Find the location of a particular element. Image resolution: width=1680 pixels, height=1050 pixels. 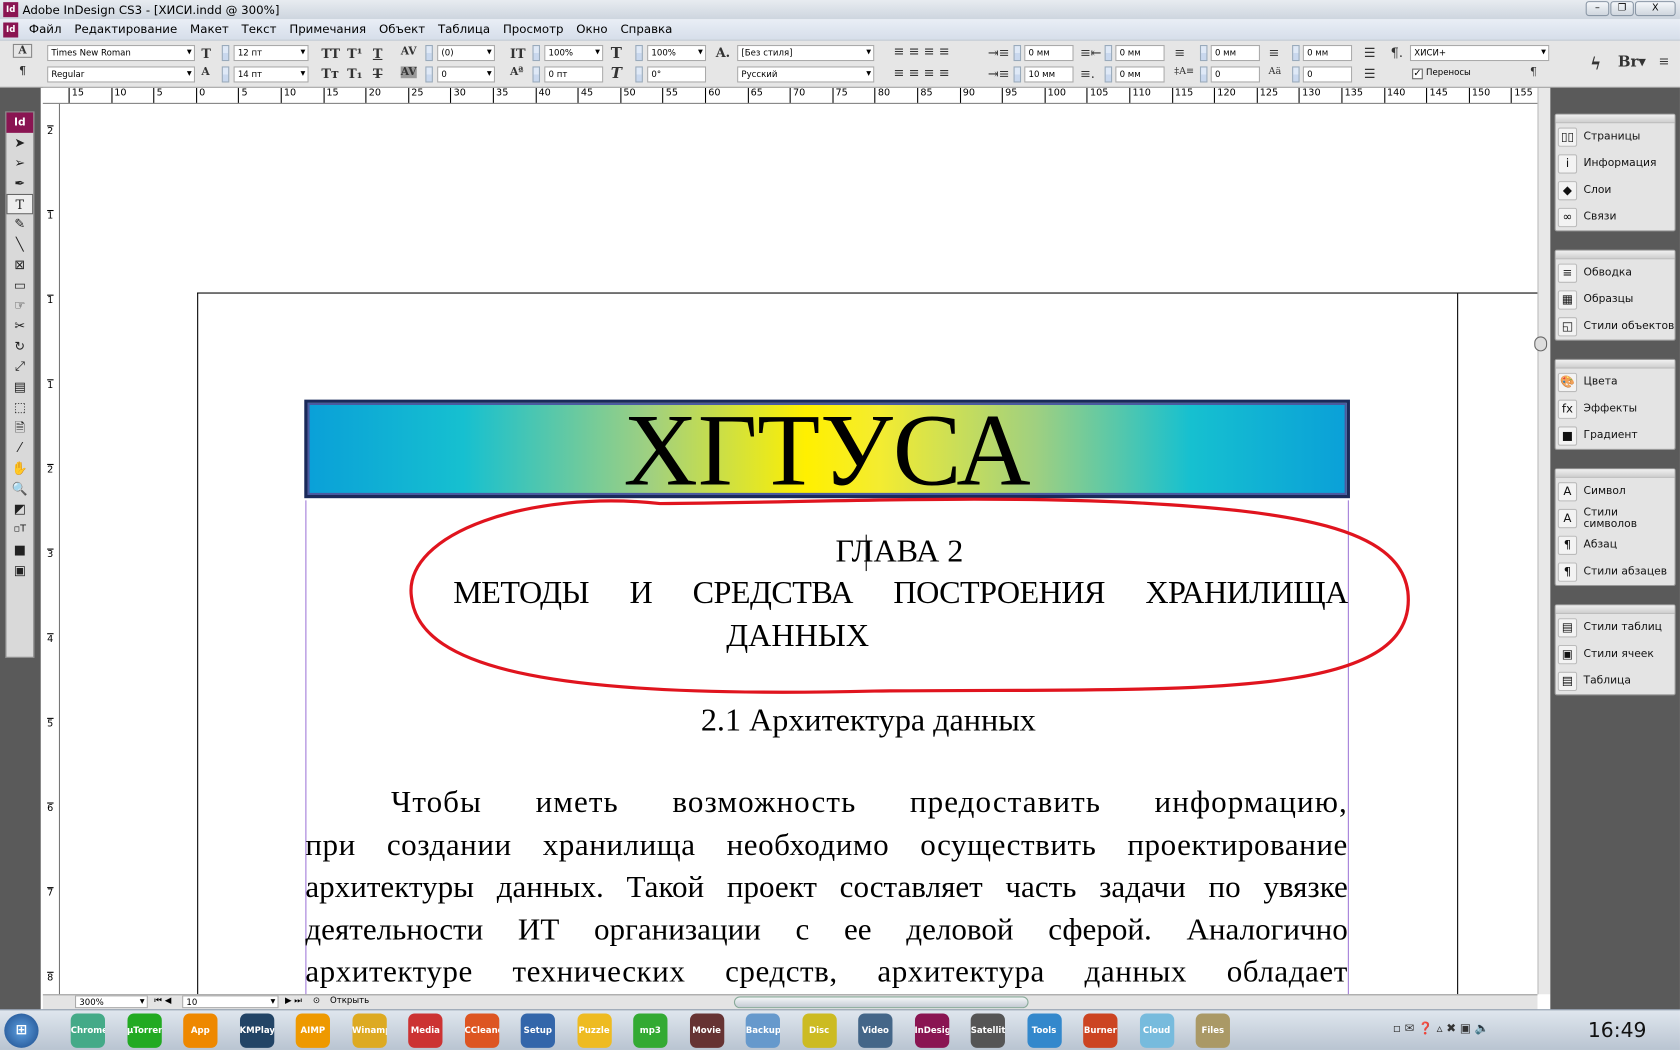

last-line-indent-field: 0 мм is located at coordinates (1140, 74).